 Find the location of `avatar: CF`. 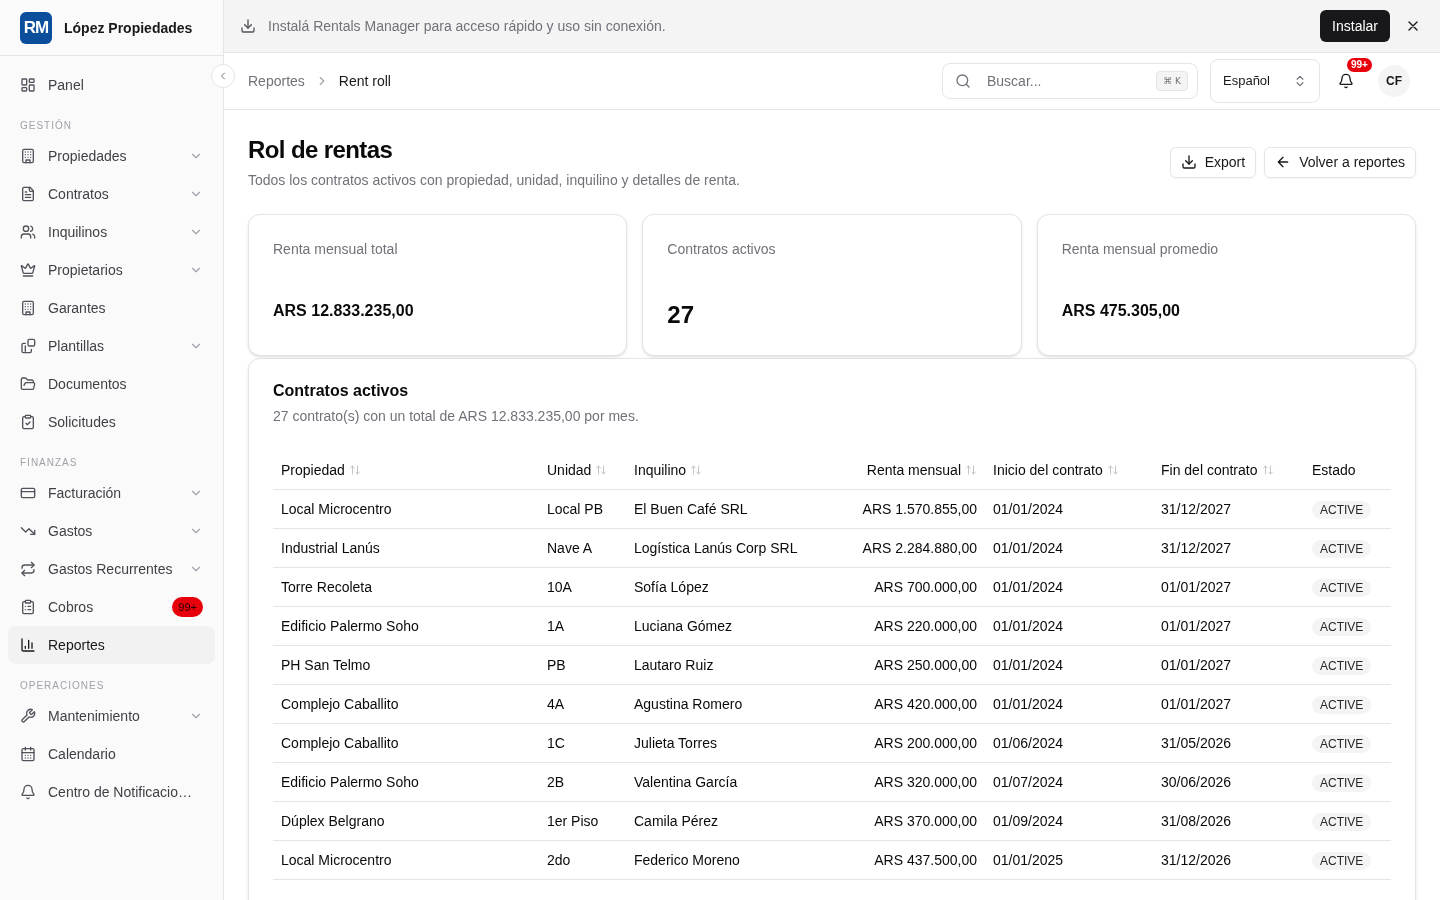

avatar: CF is located at coordinates (1394, 81).